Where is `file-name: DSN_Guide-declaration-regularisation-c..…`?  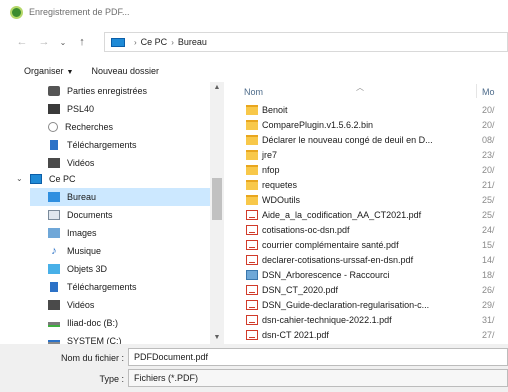 file-name: DSN_Guide-declaration-regularisation-c..… is located at coordinates (346, 304).